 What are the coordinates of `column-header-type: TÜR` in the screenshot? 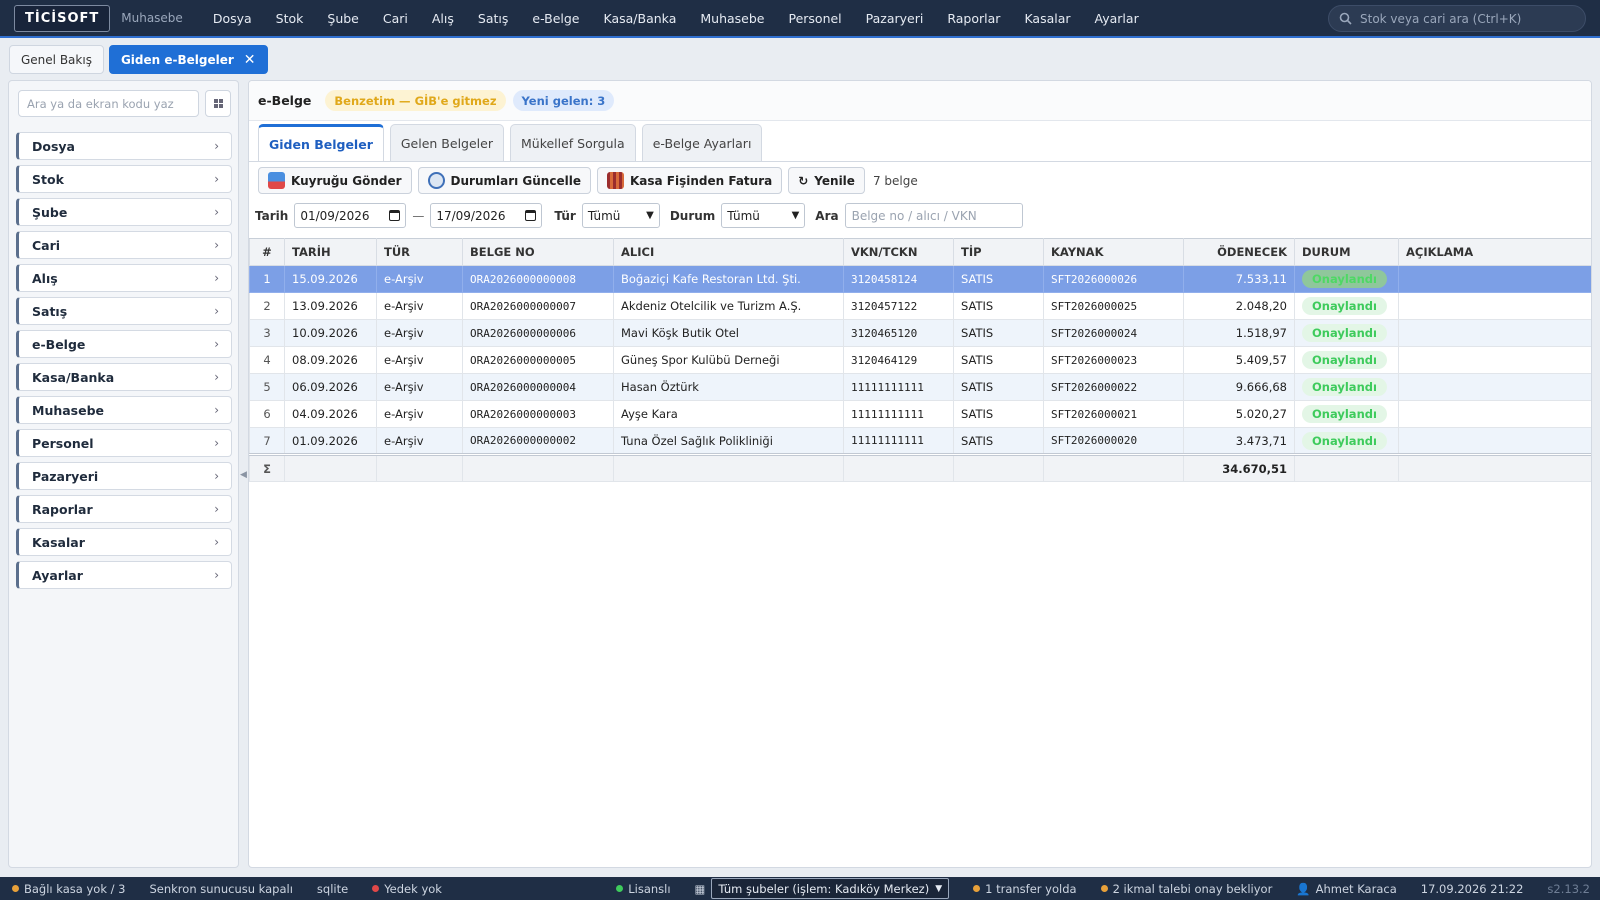 It's located at (419, 252).